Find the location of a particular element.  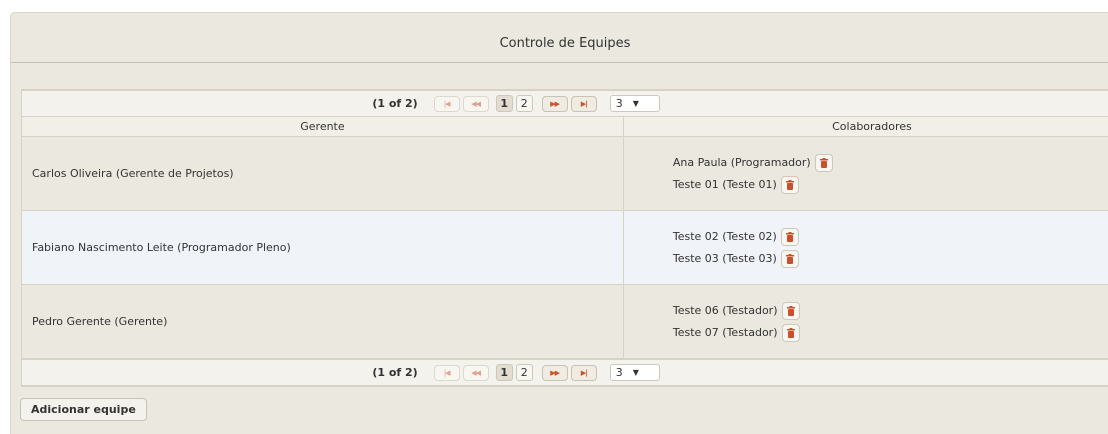

column-header-colaboradores: Colaboradores is located at coordinates (872, 126).